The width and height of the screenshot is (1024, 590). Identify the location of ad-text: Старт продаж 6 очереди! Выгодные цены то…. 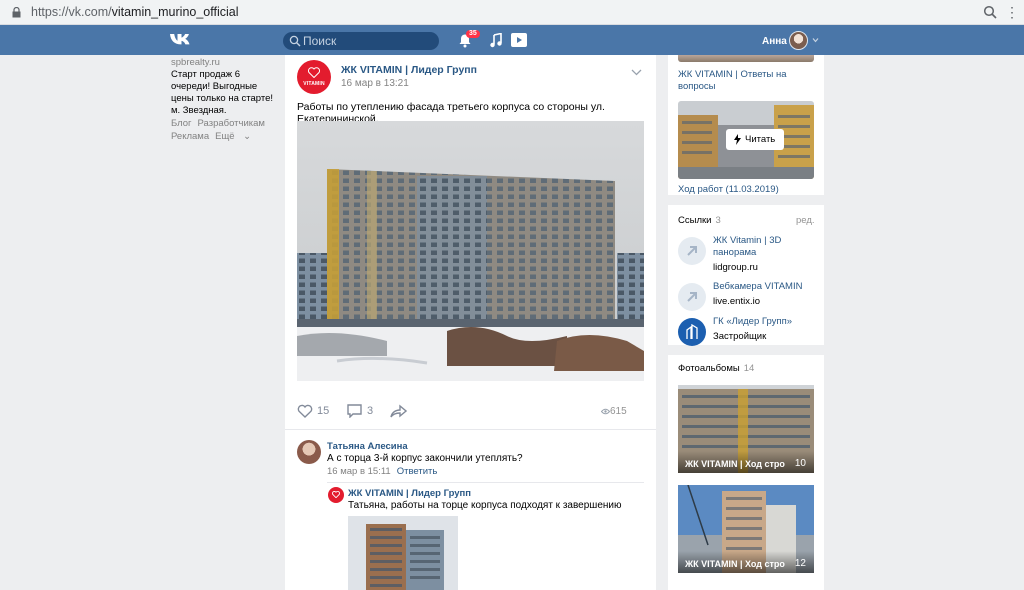
(226, 93).